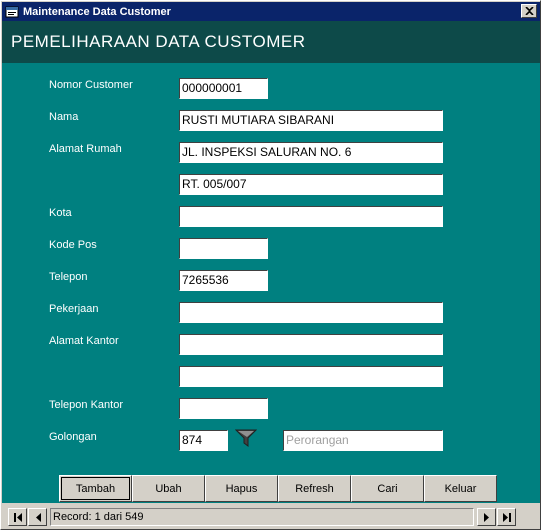 This screenshot has height=530, width=541. I want to click on keluar-button-label: Keluar, so click(460, 488).